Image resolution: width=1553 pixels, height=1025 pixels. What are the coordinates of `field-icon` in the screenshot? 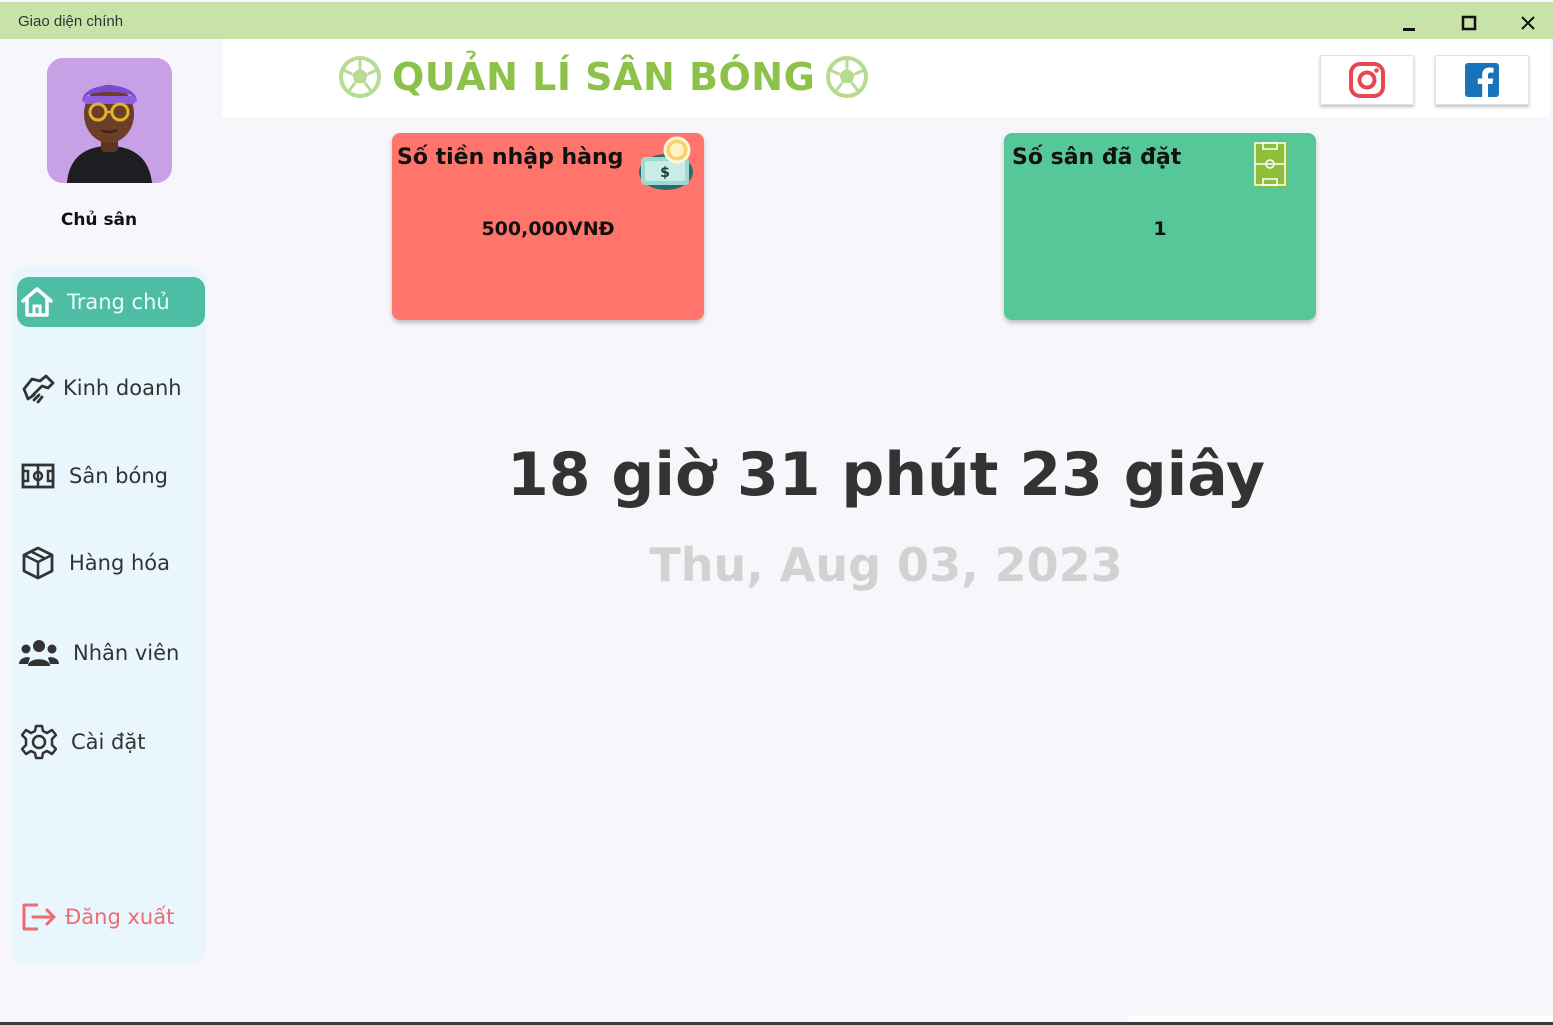 It's located at (38, 476).